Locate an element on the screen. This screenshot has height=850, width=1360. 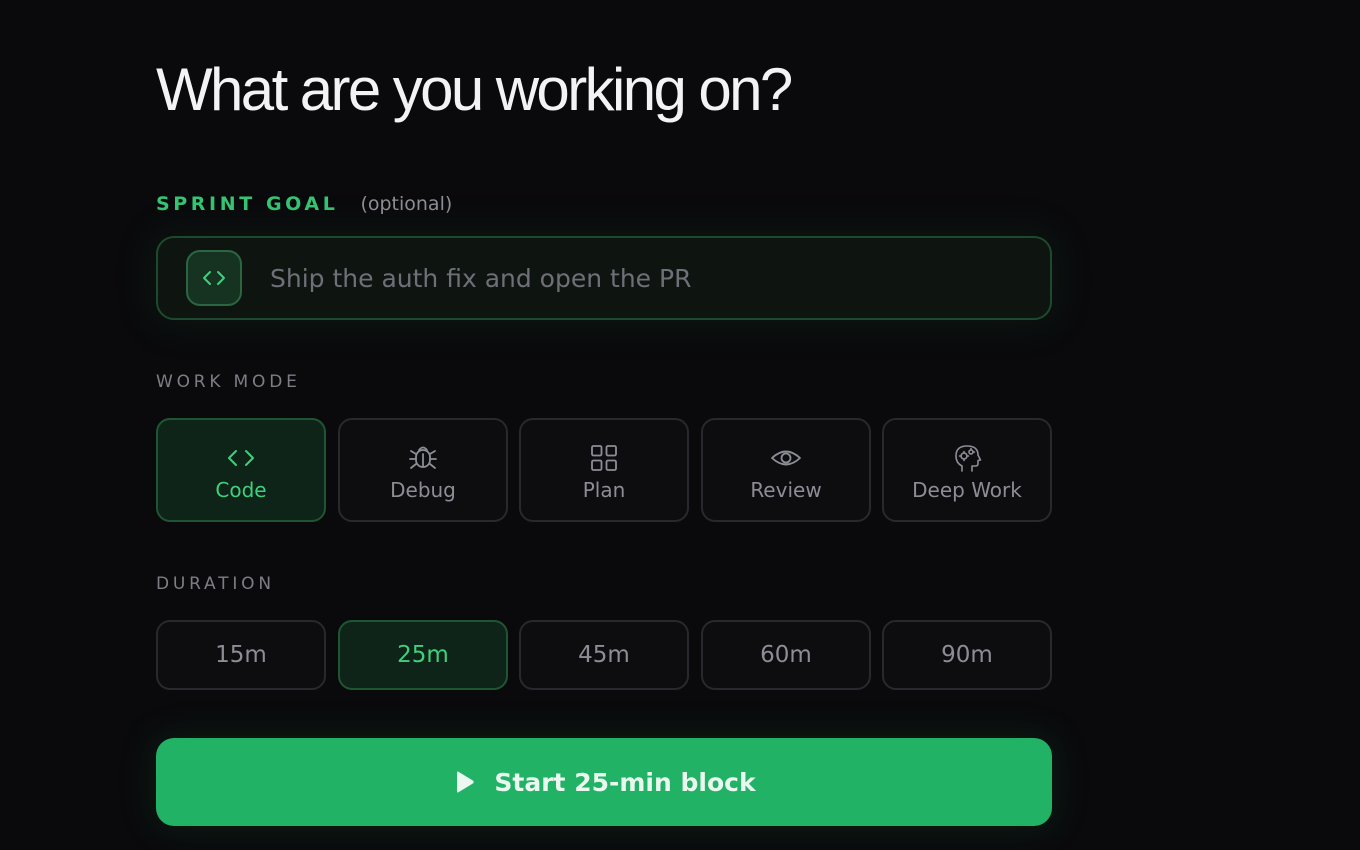
start-block-button: Start 25-min block is located at coordinates (604, 782).